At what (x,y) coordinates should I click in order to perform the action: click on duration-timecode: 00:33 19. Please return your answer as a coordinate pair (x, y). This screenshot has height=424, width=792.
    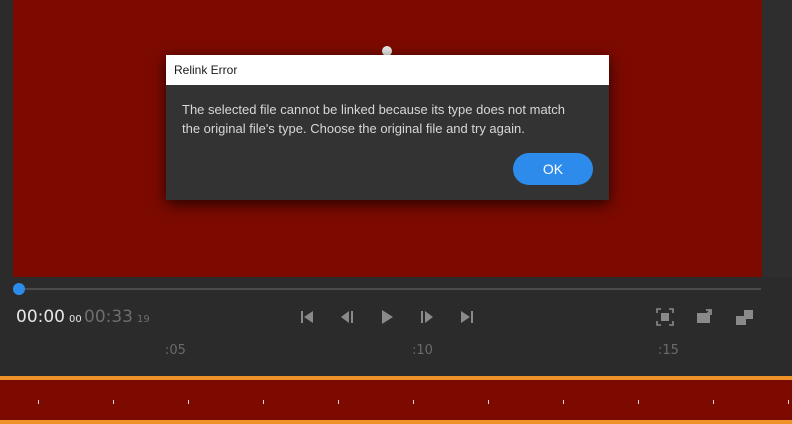
    Looking at the image, I should click on (117, 317).